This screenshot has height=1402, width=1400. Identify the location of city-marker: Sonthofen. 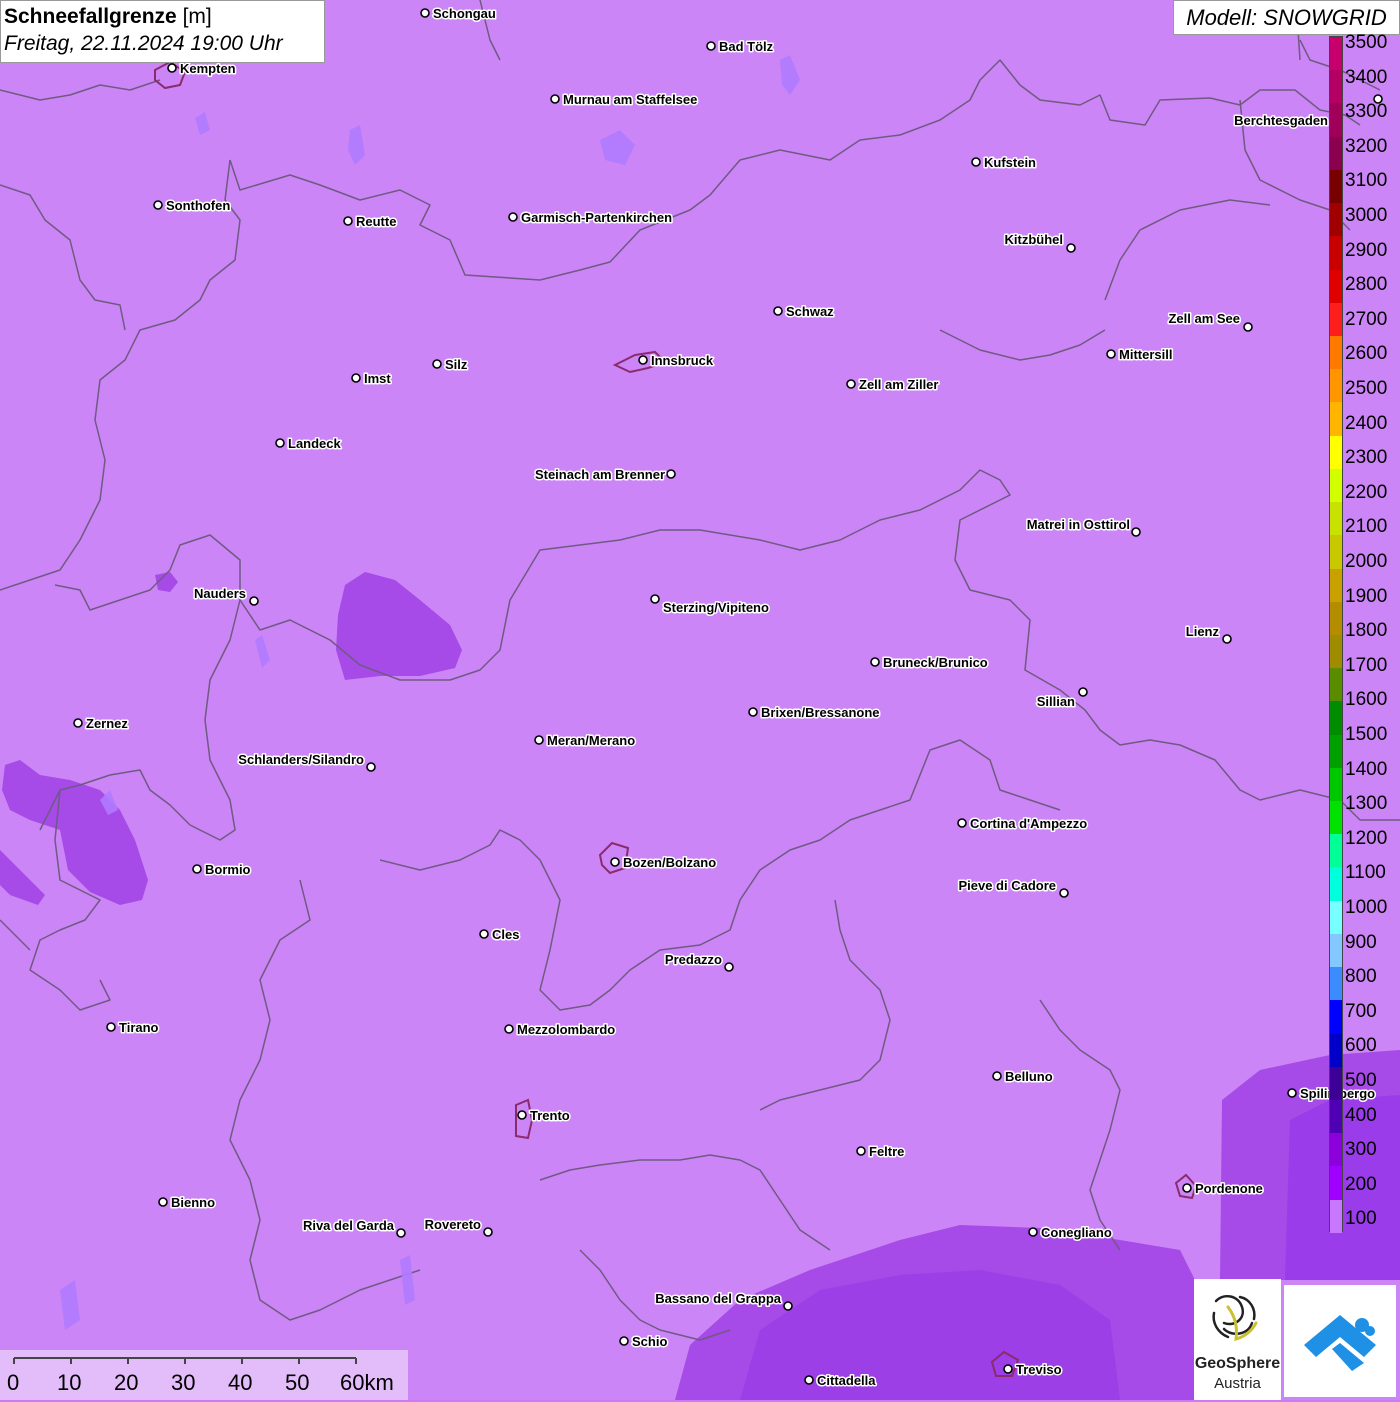
(192, 206).